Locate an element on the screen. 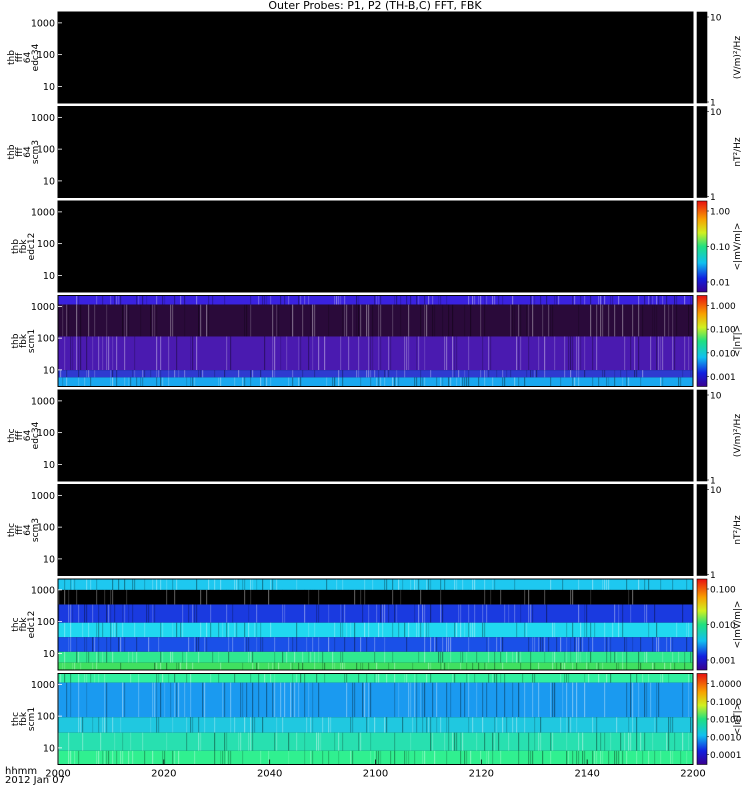  colorbar-label: (V/m)²/Hz is located at coordinates (738, 57).